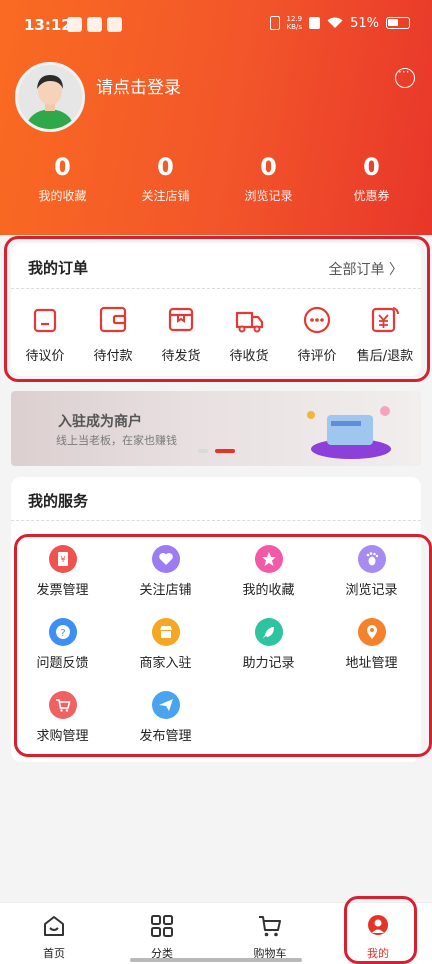 Image resolution: width=432 pixels, height=964 pixels. What do you see at coordinates (116, 440) in the screenshot?
I see `banner-subtitle: 线上当老板，在家也赚钱` at bounding box center [116, 440].